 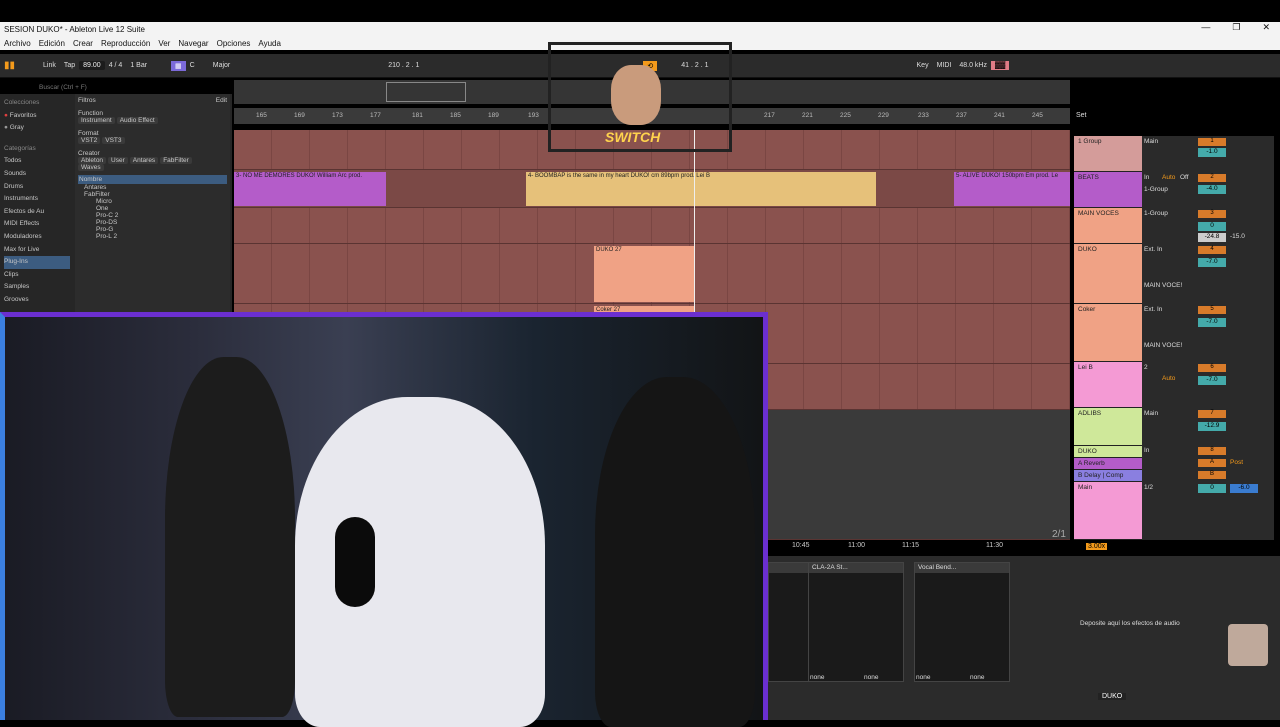 I want to click on overview-viewport, so click(x=426, y=92).